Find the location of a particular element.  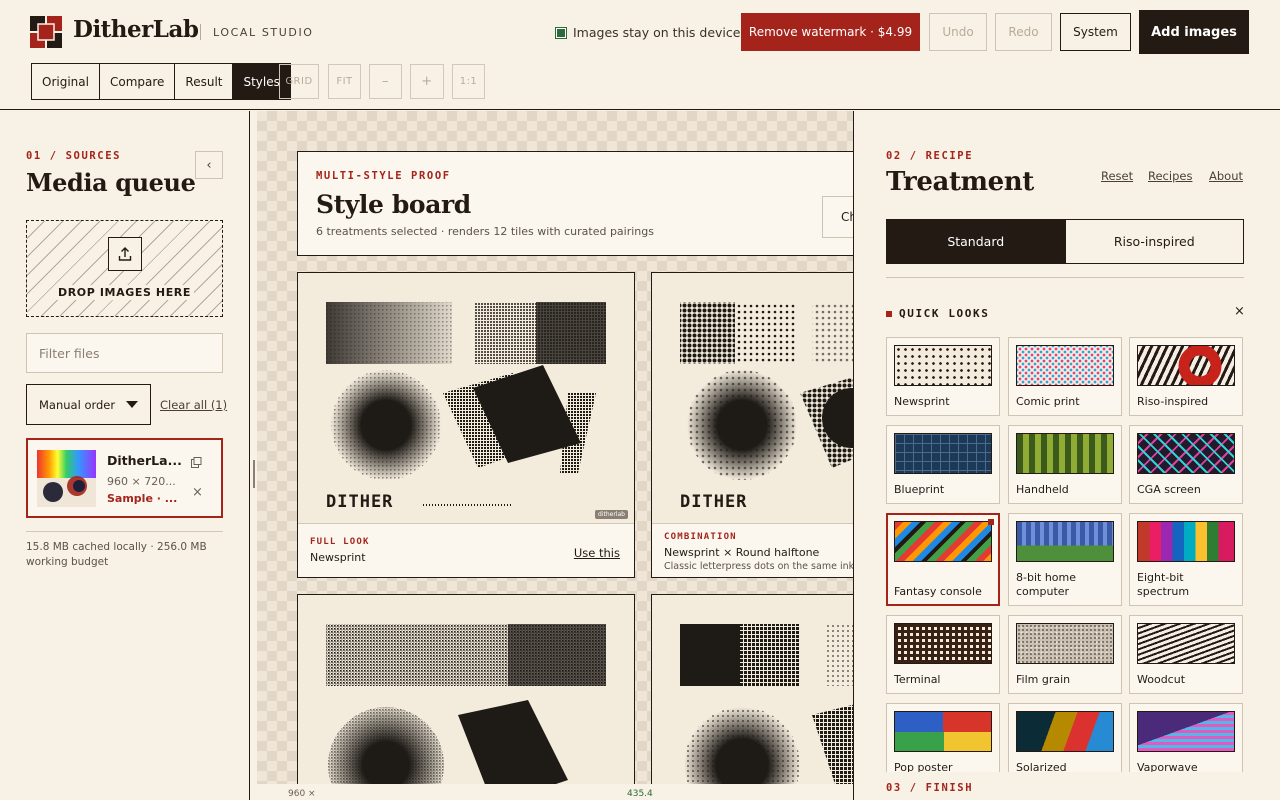

about-link: About is located at coordinates (1226, 176).